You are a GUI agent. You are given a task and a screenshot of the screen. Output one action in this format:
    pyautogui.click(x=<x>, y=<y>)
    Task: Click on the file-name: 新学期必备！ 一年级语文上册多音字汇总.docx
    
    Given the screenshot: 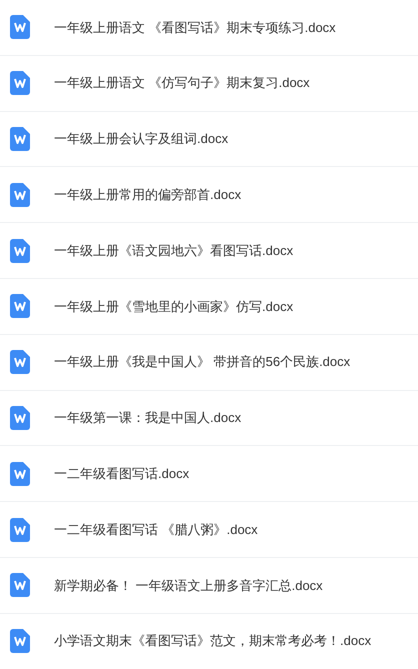 What is the action you would take?
    pyautogui.click(x=188, y=586)
    